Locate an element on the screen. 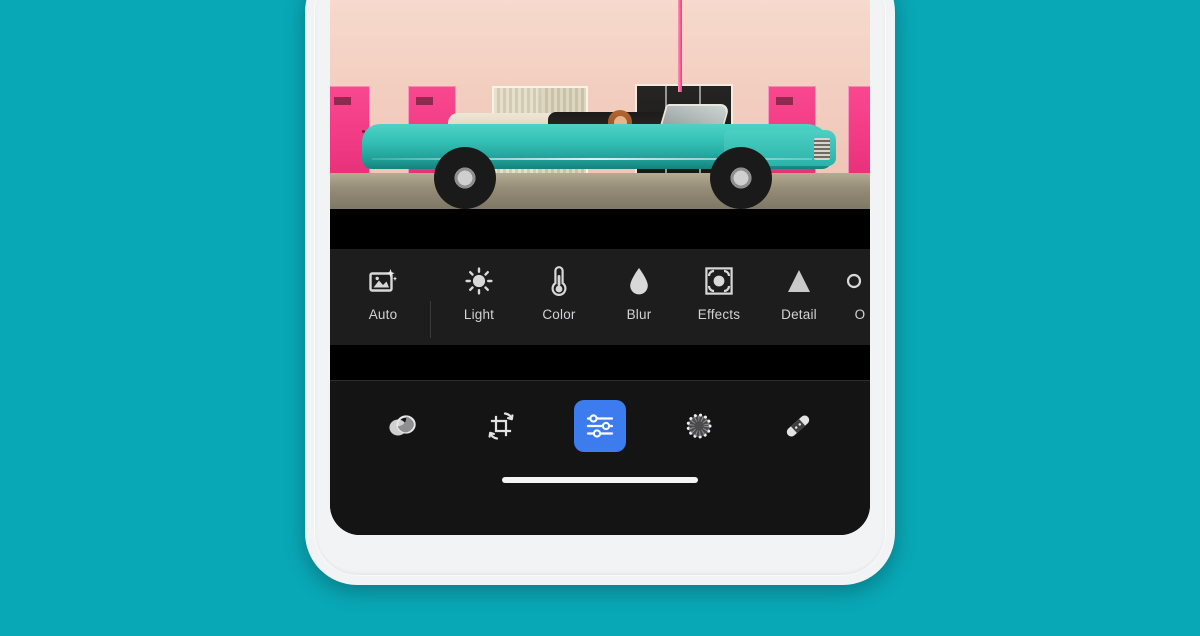  adjust-item-effects: Effects is located at coordinates (719, 299).